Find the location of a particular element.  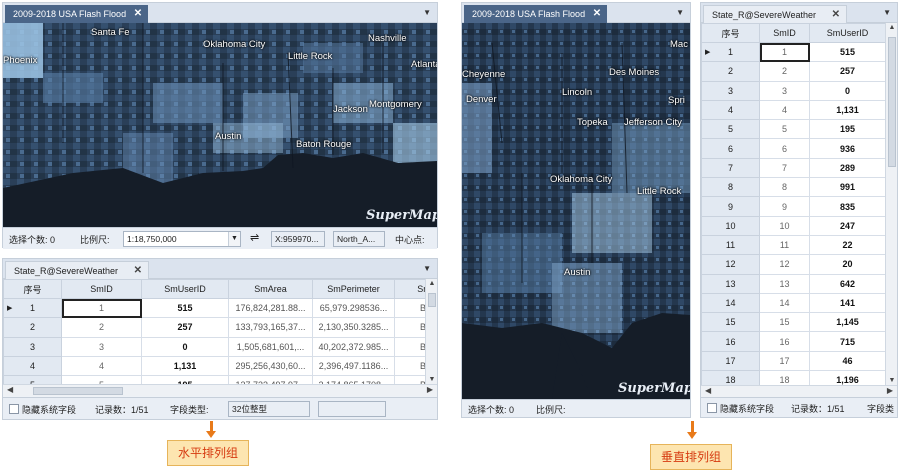

scale-select: 1:18,750,000 ▼ is located at coordinates (182, 239).